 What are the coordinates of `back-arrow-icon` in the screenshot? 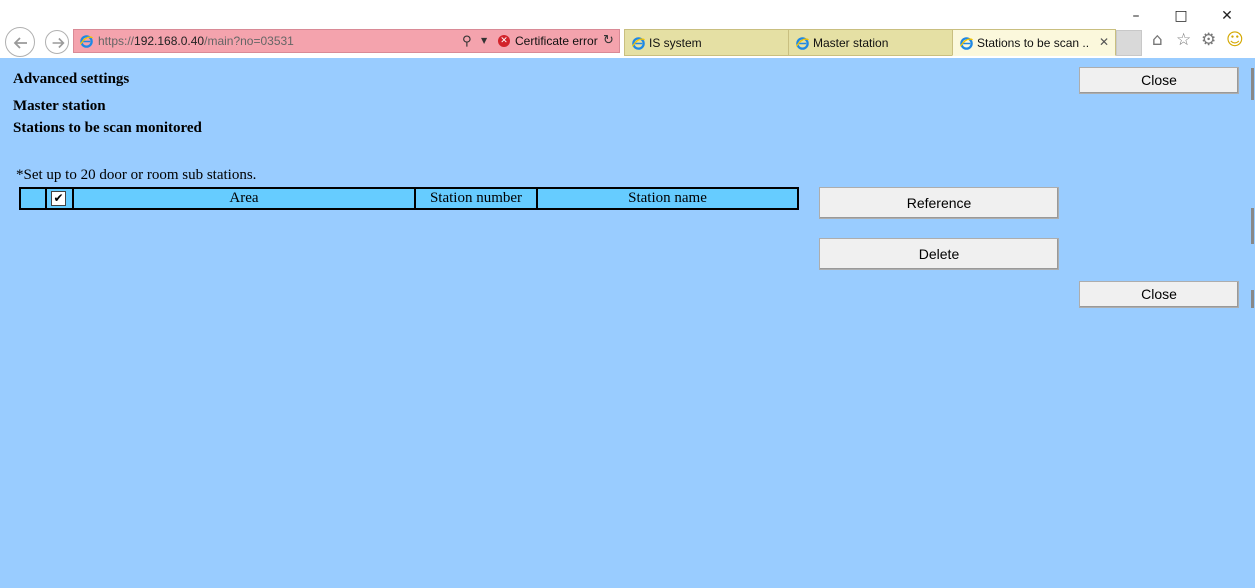 It's located at (20, 43).